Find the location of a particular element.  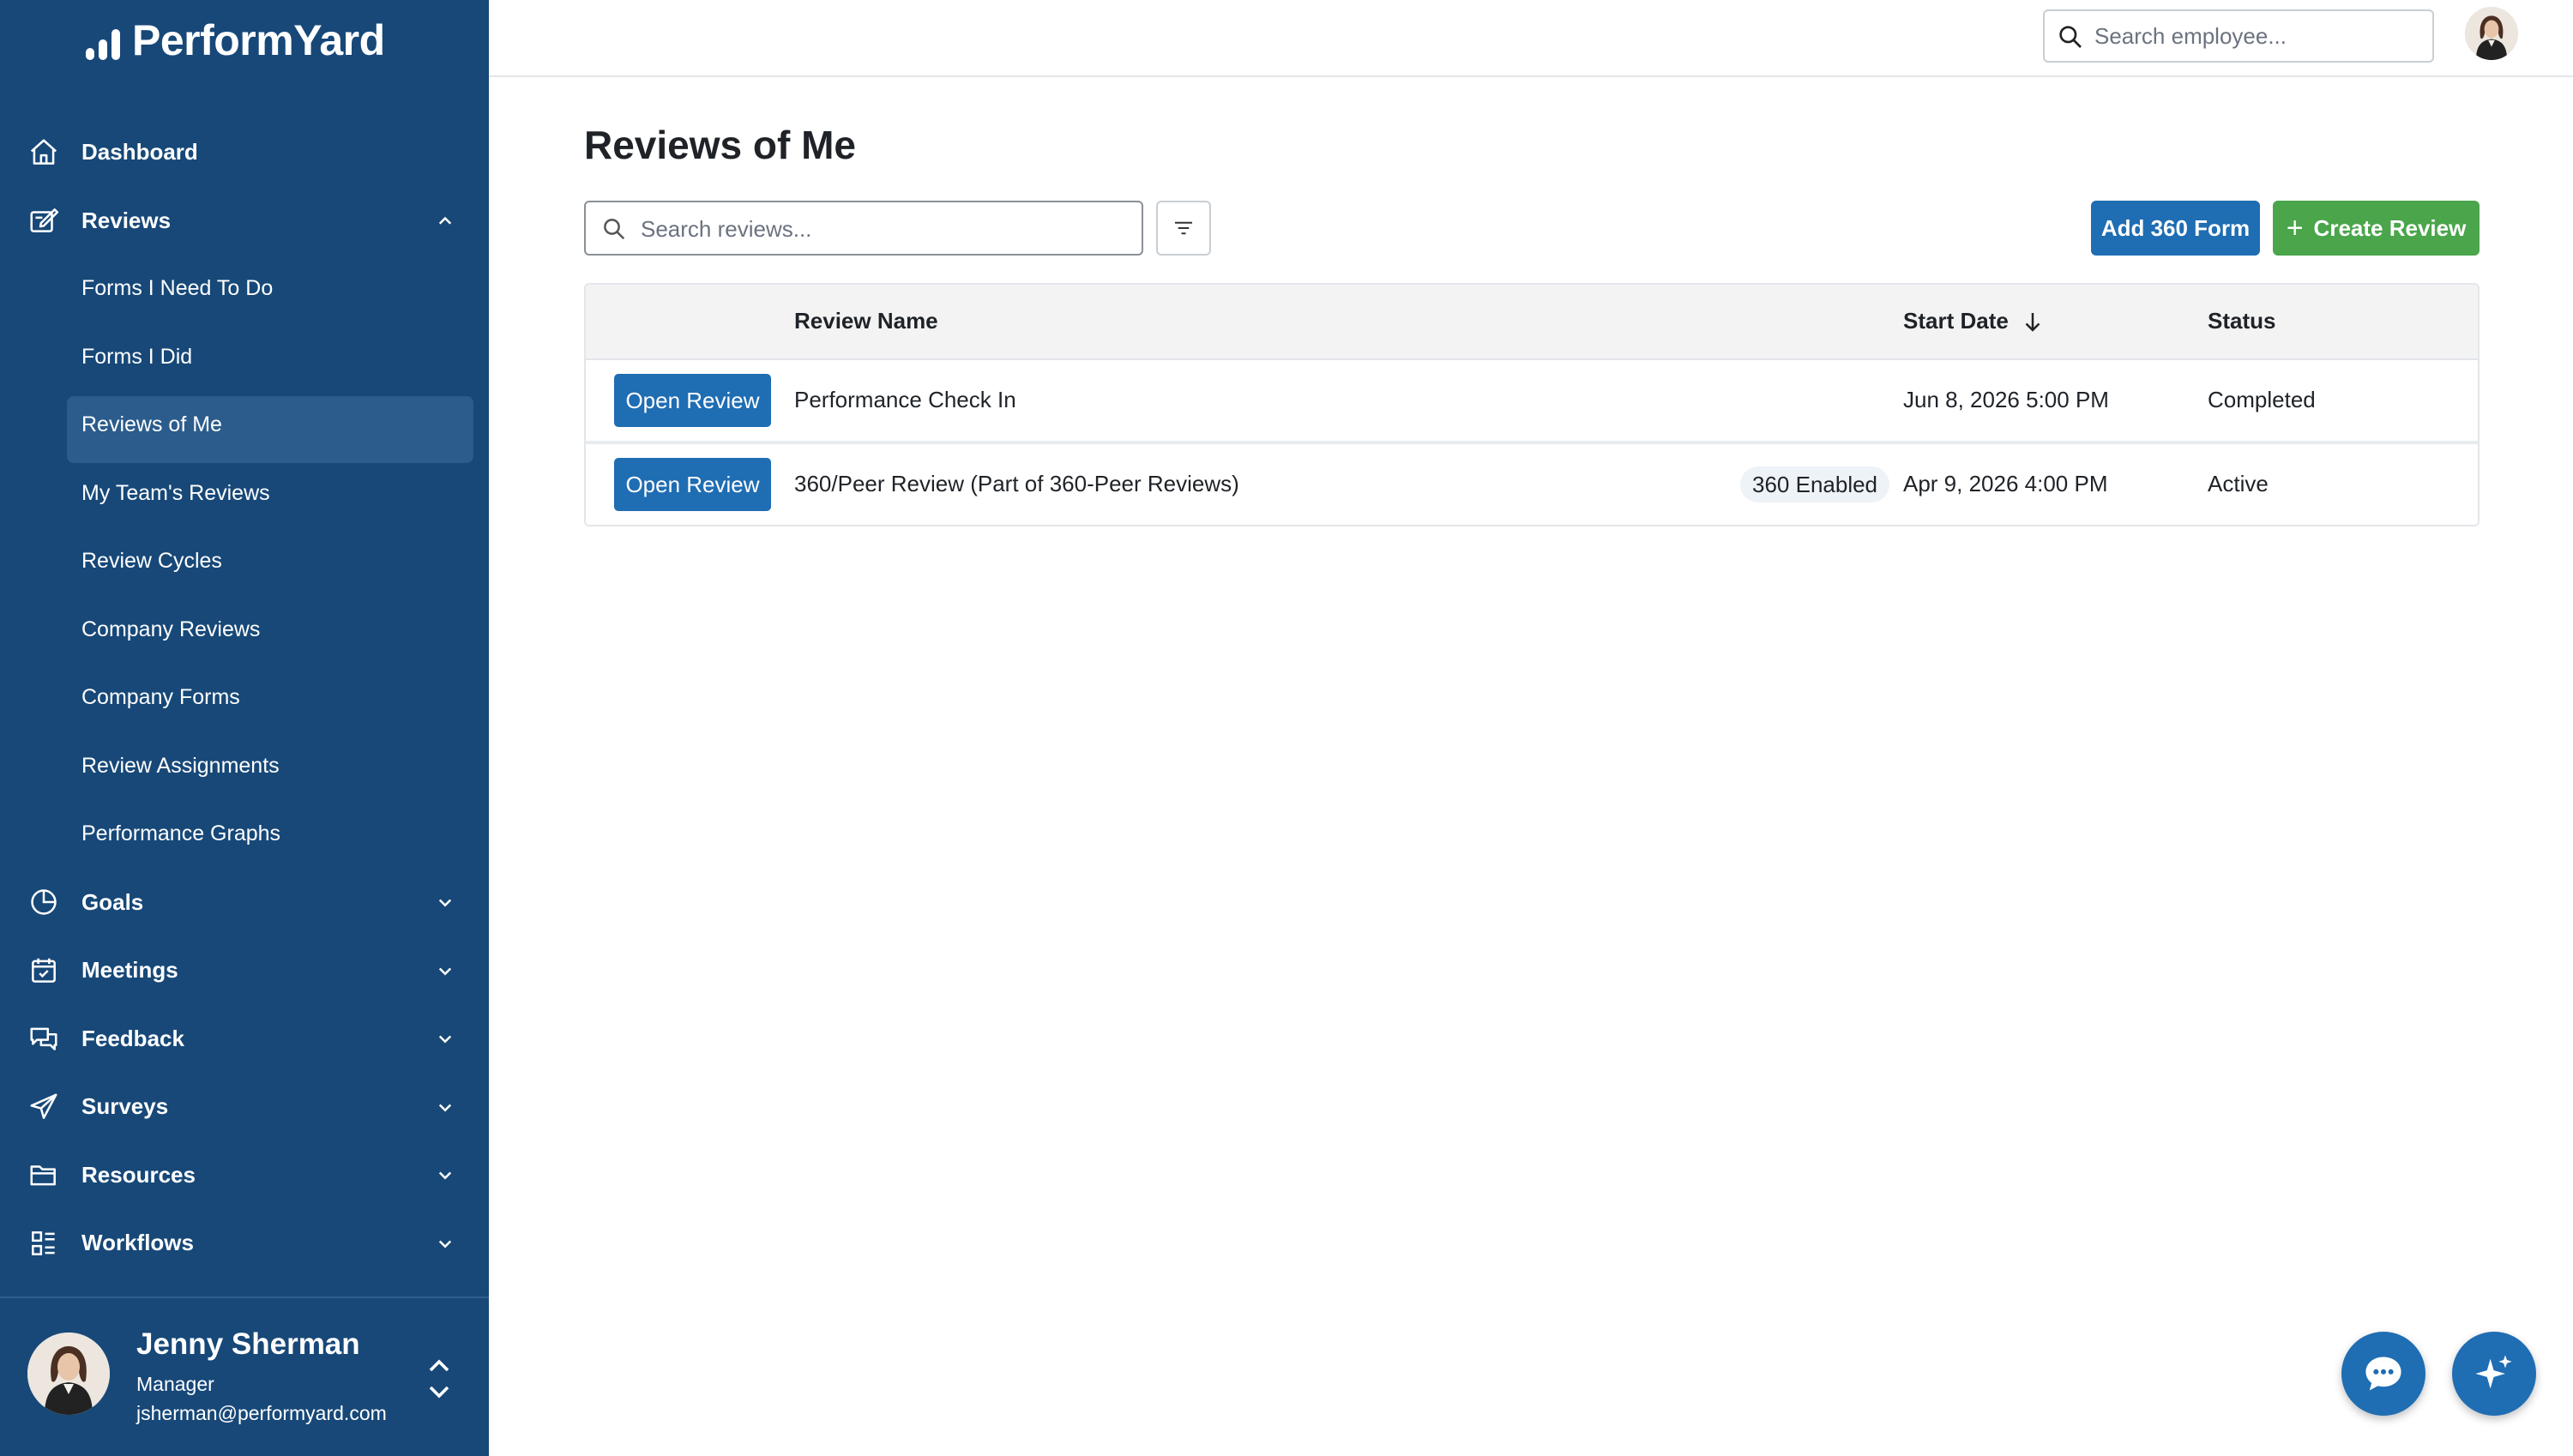

column-header-start-date: Start Date is located at coordinates (1956, 321).